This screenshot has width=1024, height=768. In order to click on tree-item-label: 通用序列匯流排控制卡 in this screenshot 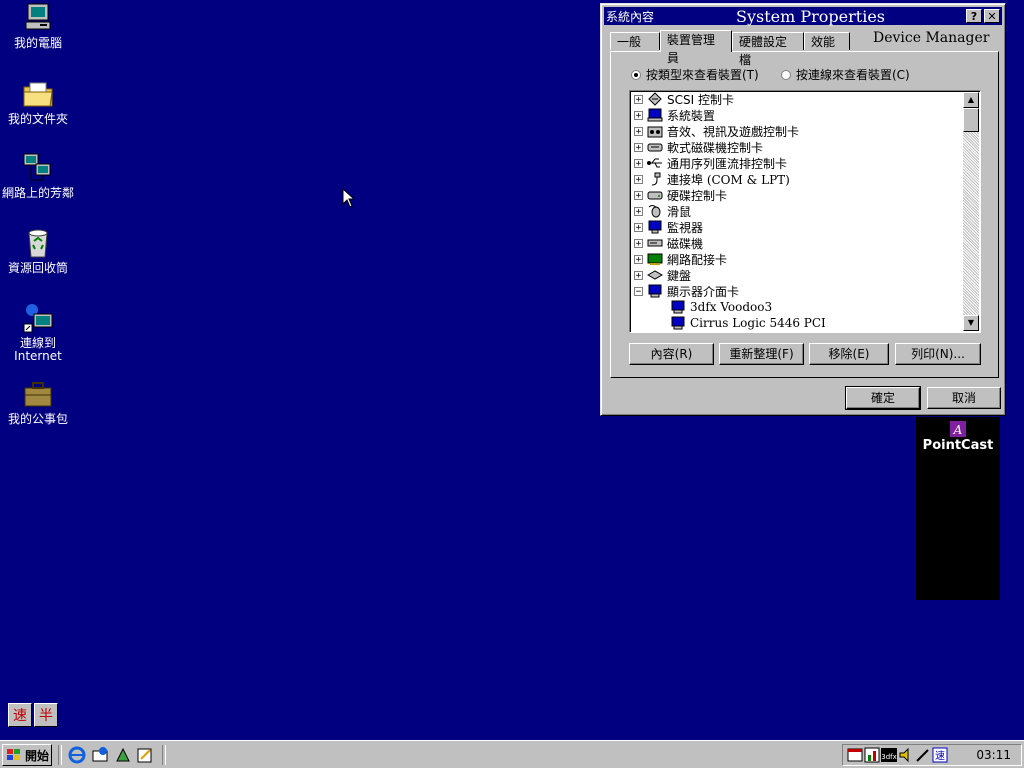, I will do `click(727, 163)`.